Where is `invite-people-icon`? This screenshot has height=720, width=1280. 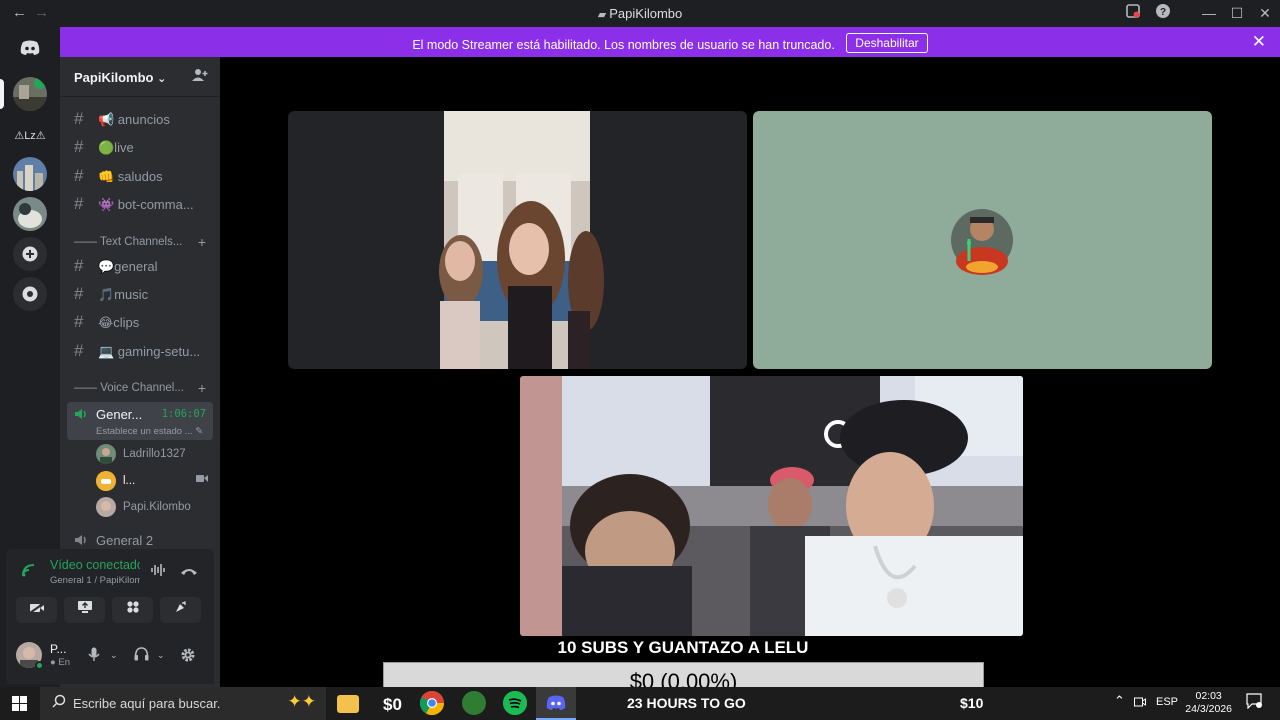 invite-people-icon is located at coordinates (200, 76).